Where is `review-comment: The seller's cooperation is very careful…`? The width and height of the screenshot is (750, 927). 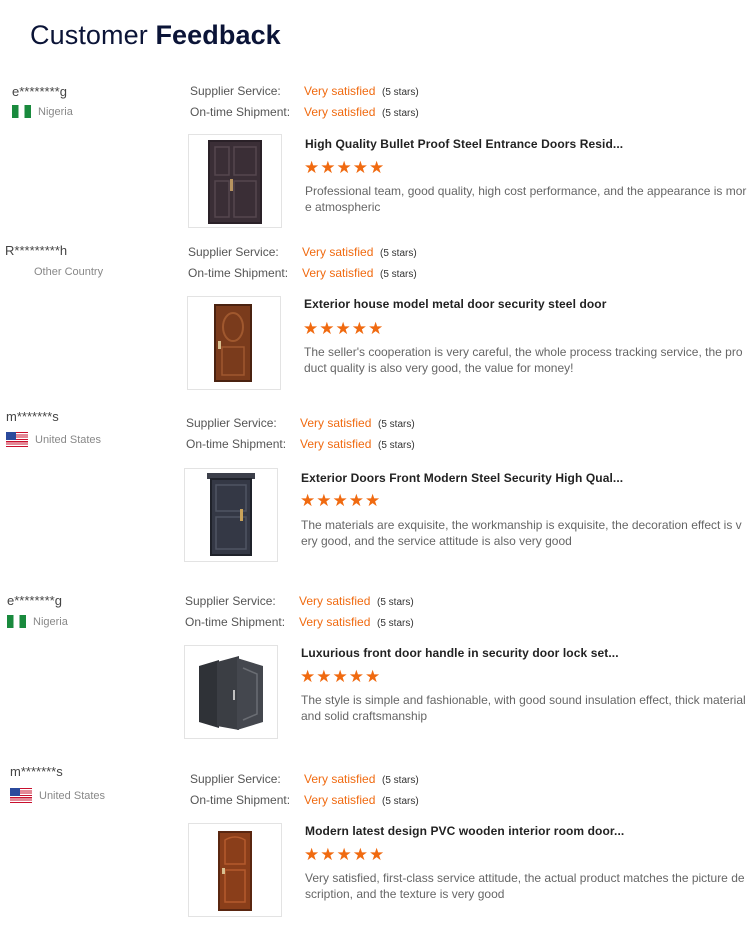
review-comment: The seller's cooperation is very careful… is located at coordinates (523, 360).